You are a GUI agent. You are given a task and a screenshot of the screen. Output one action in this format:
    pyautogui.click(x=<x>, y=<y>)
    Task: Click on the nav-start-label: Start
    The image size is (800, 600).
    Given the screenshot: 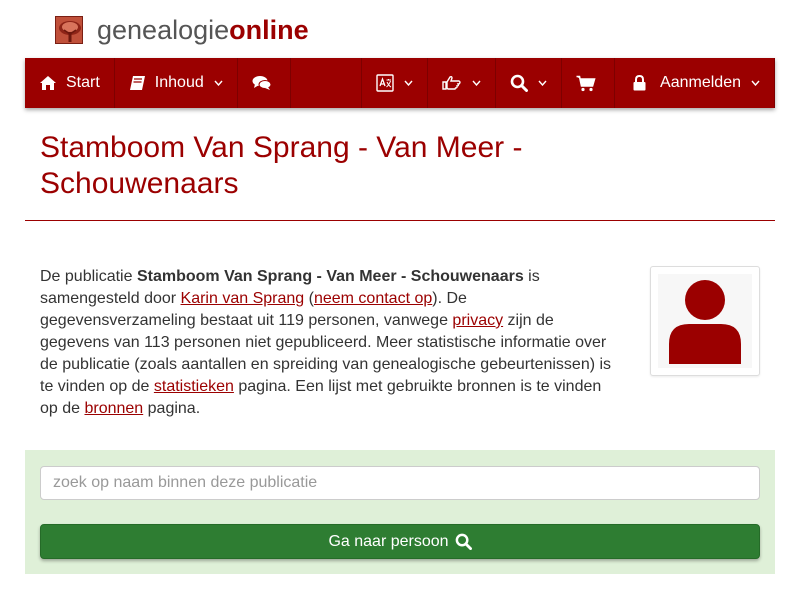 What is the action you would take?
    pyautogui.click(x=83, y=82)
    